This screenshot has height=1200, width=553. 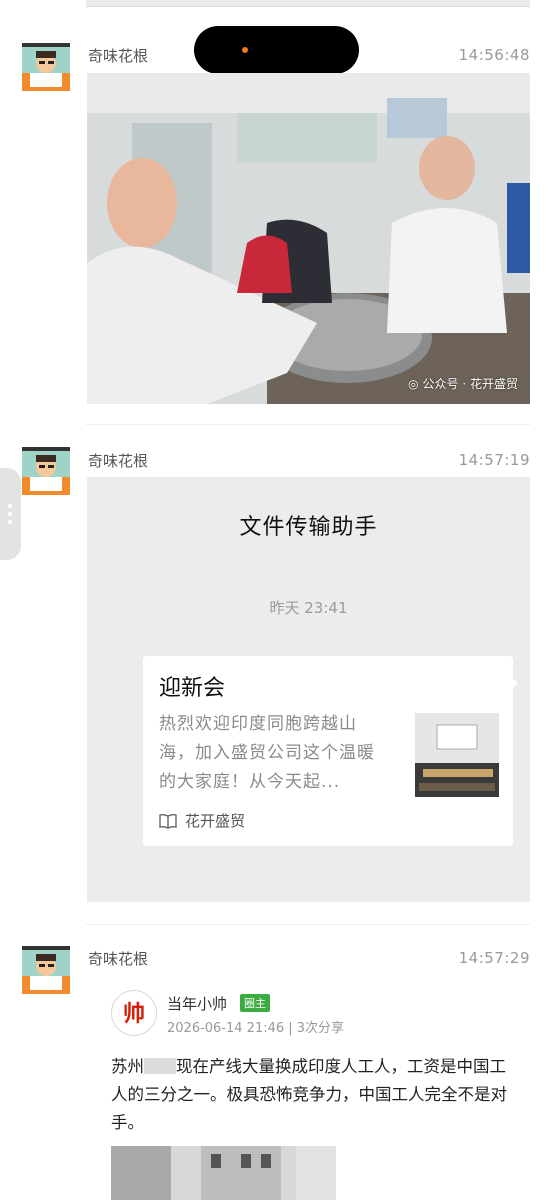 I want to click on svg-text: 帅, so click(x=134, y=1014).